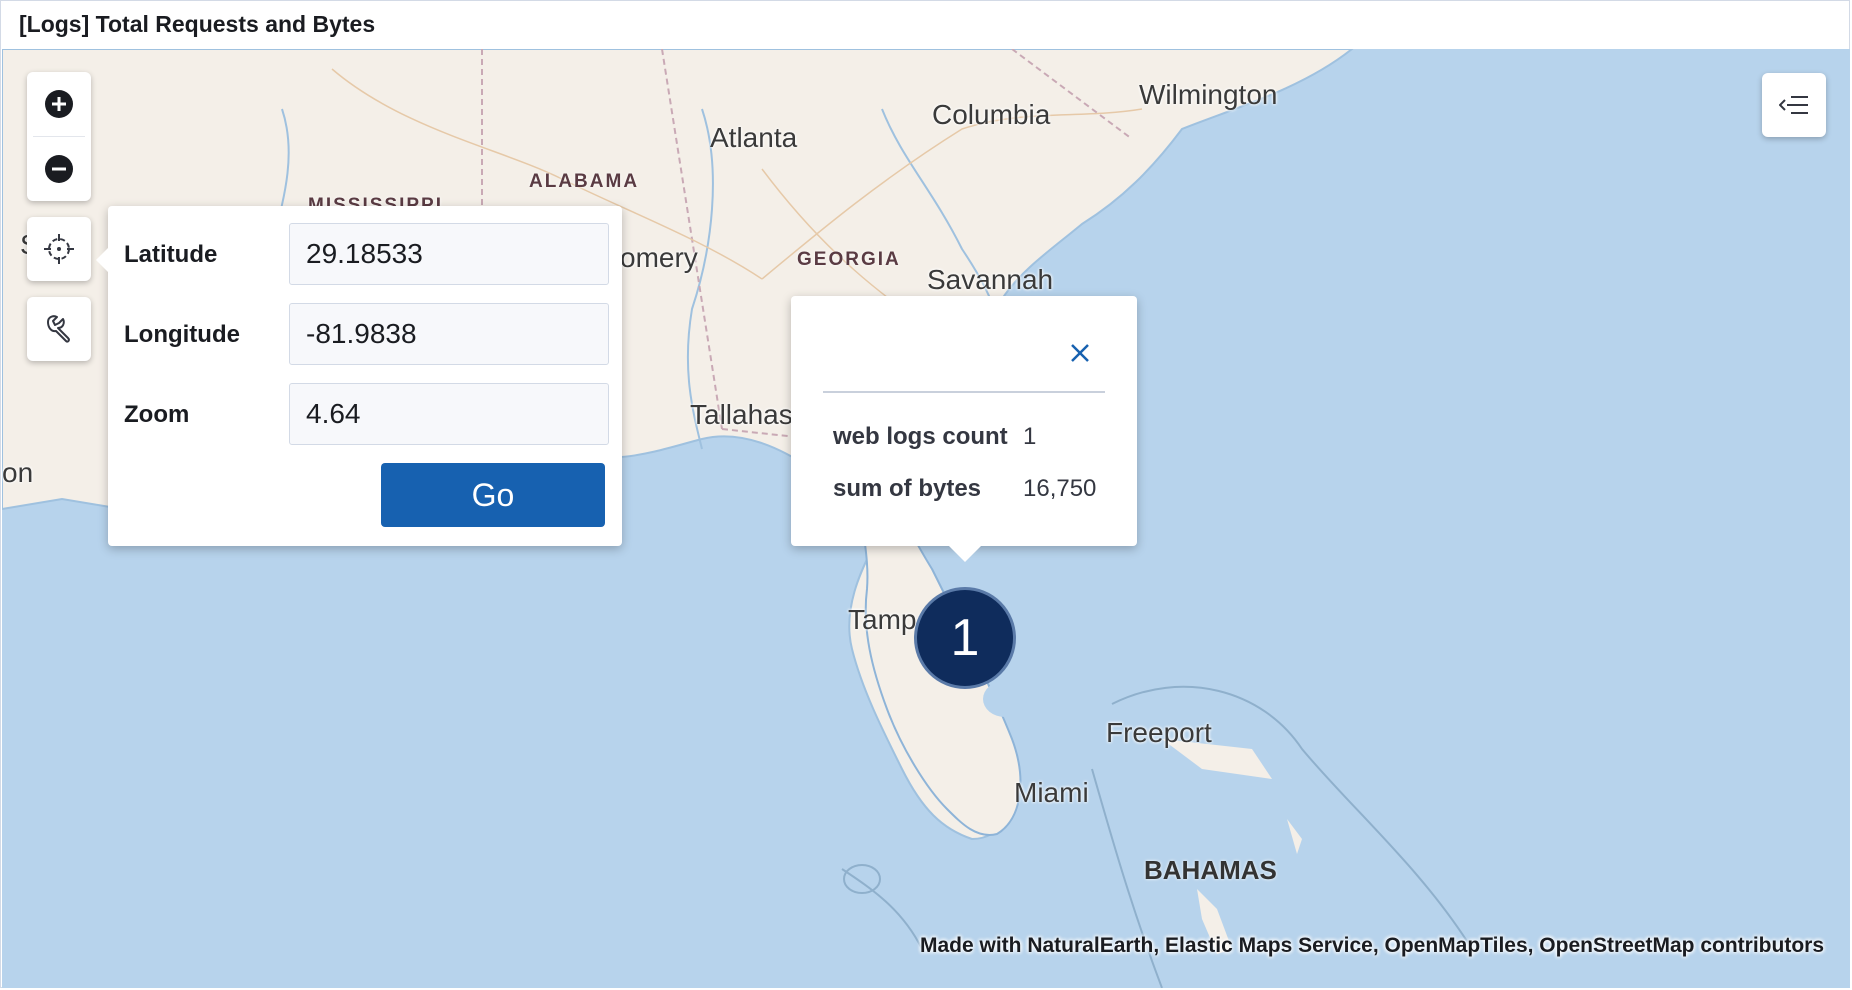 The height and width of the screenshot is (990, 1852). I want to click on layer-panel-toggle, so click(1794, 105).